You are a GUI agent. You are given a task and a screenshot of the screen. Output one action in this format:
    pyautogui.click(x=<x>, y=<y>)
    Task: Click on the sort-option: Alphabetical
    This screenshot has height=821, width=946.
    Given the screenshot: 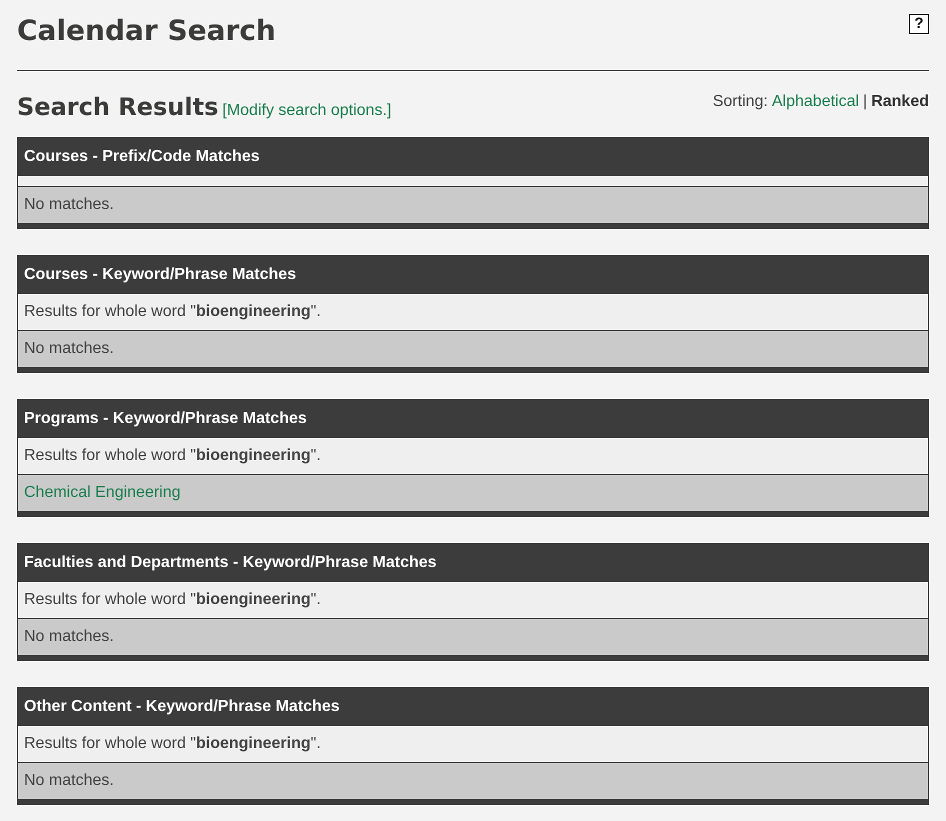 What is the action you would take?
    pyautogui.click(x=816, y=102)
    